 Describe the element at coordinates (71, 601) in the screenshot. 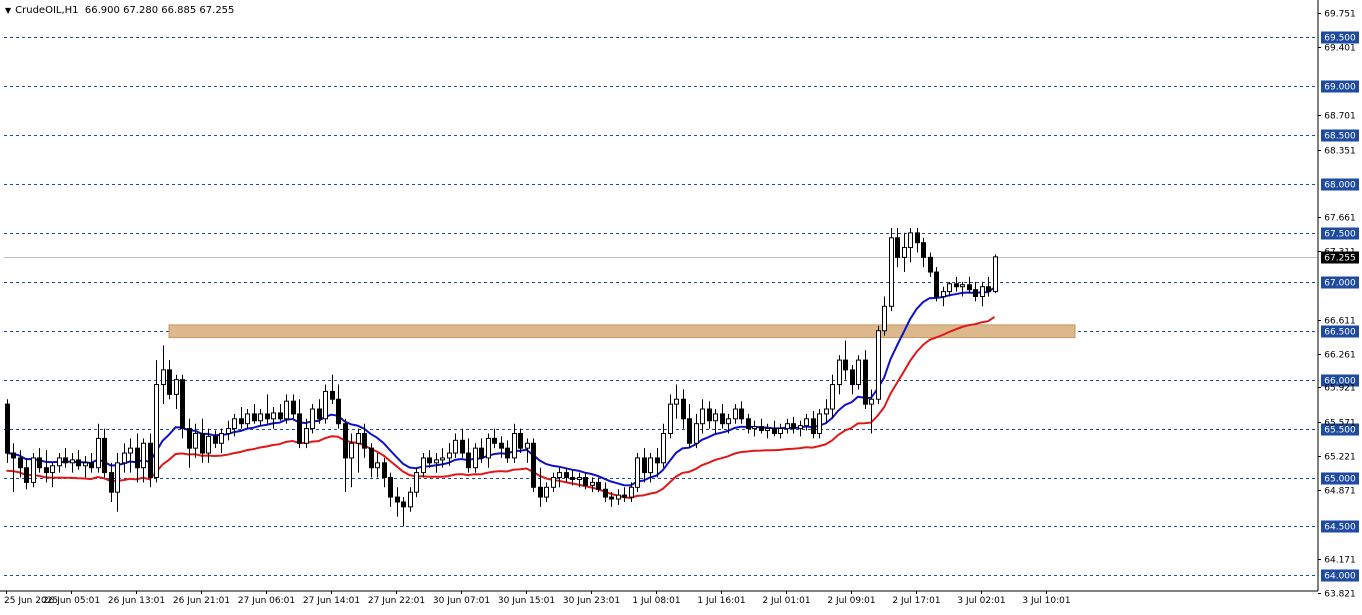

I see `time-tick-label: 26 Jun 05:01` at that location.